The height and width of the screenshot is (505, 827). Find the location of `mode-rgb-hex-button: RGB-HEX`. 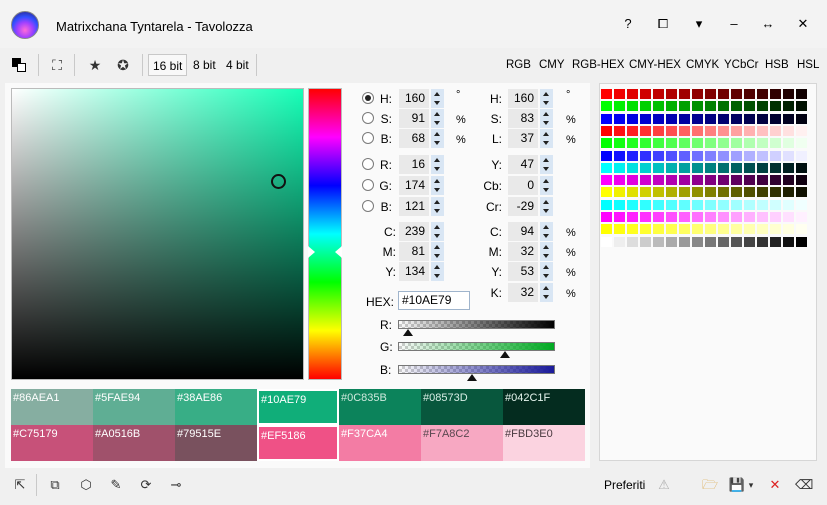

mode-rgb-hex-button: RGB-HEX is located at coordinates (598, 65).